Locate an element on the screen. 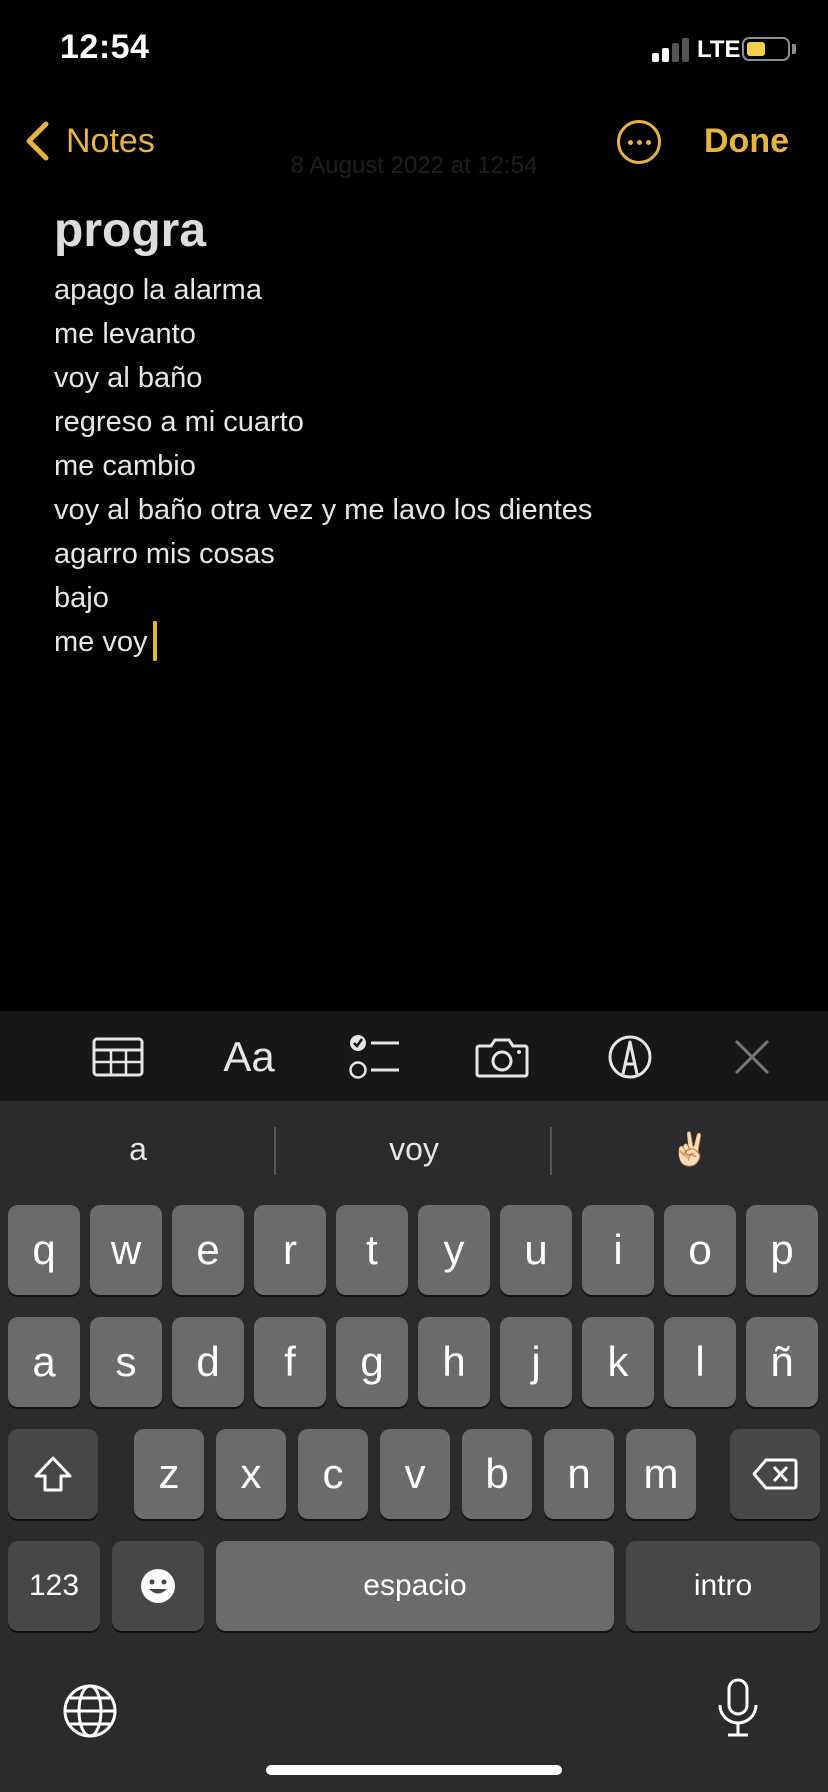 The width and height of the screenshot is (828, 1792). shift-icon is located at coordinates (53, 1474).